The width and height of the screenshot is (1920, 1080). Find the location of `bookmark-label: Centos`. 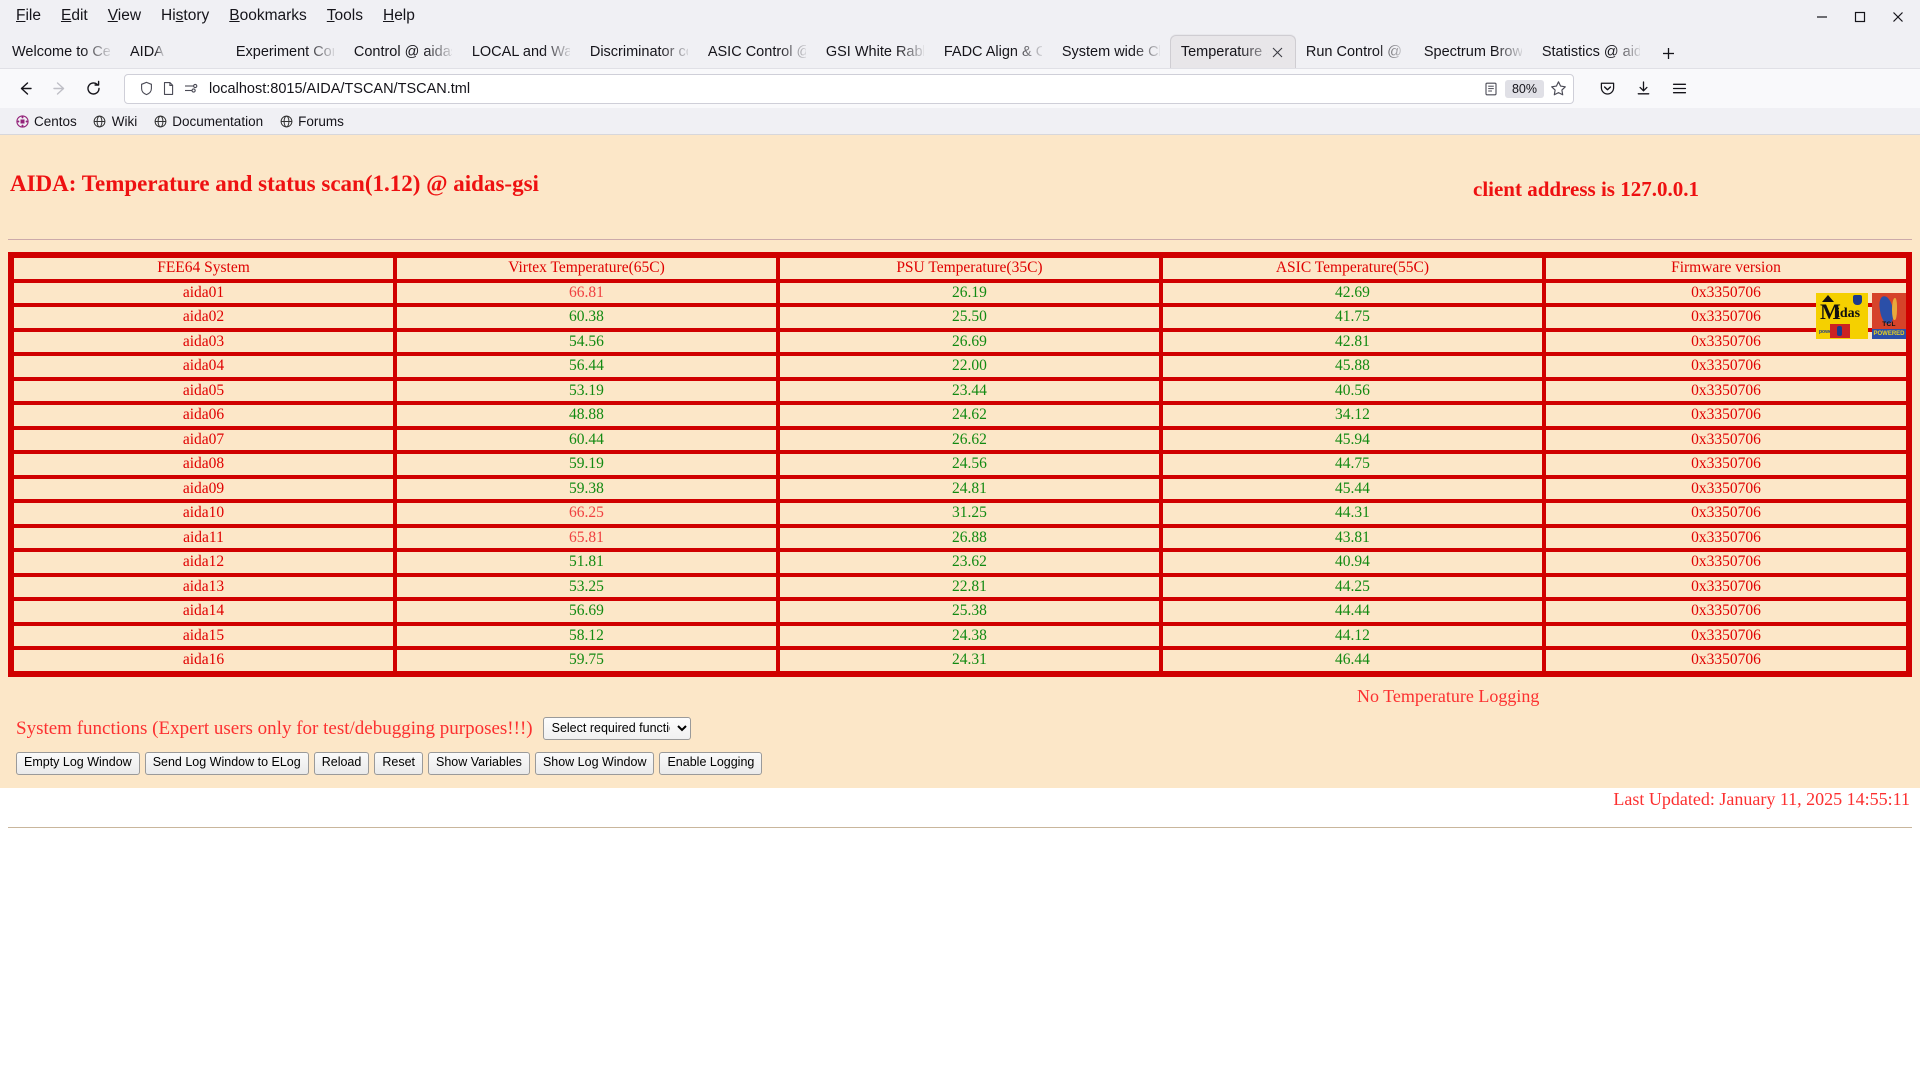

bookmark-label: Centos is located at coordinates (55, 121).